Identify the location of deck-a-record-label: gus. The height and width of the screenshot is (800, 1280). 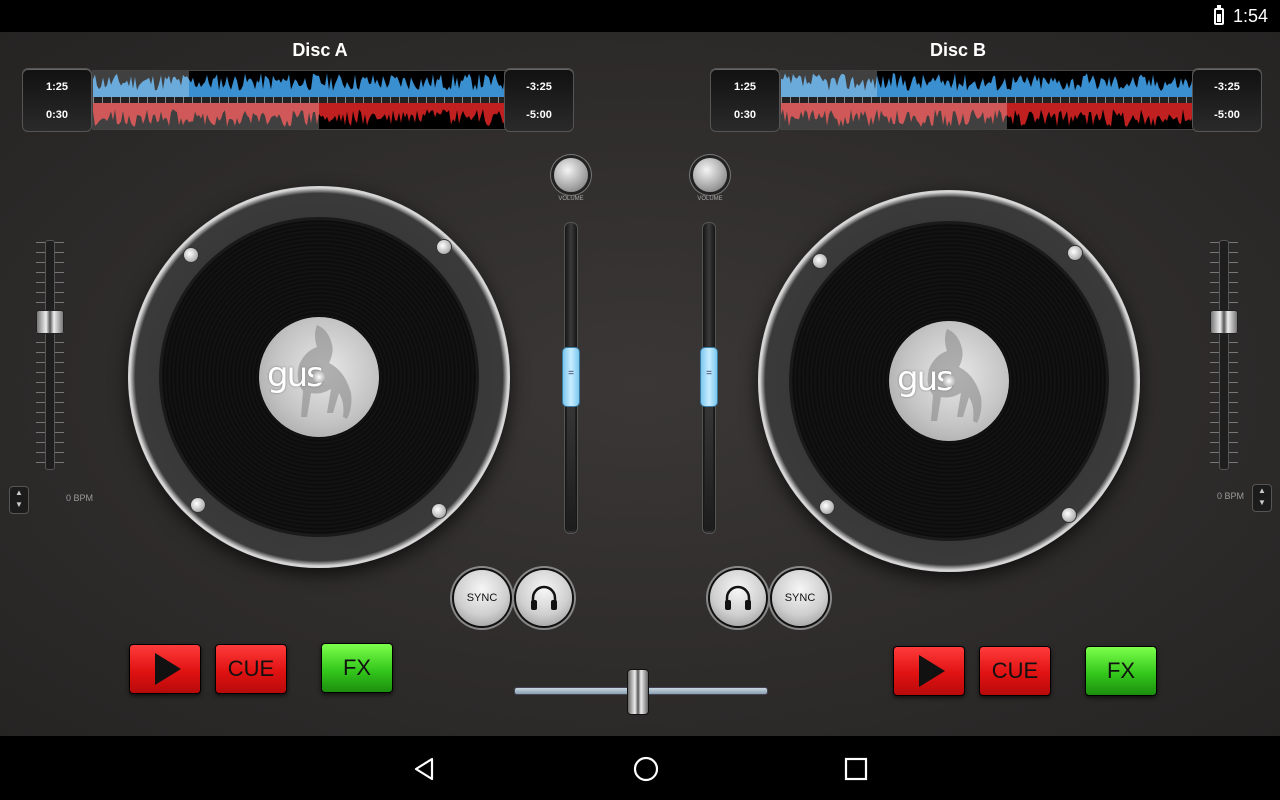
(319, 377).